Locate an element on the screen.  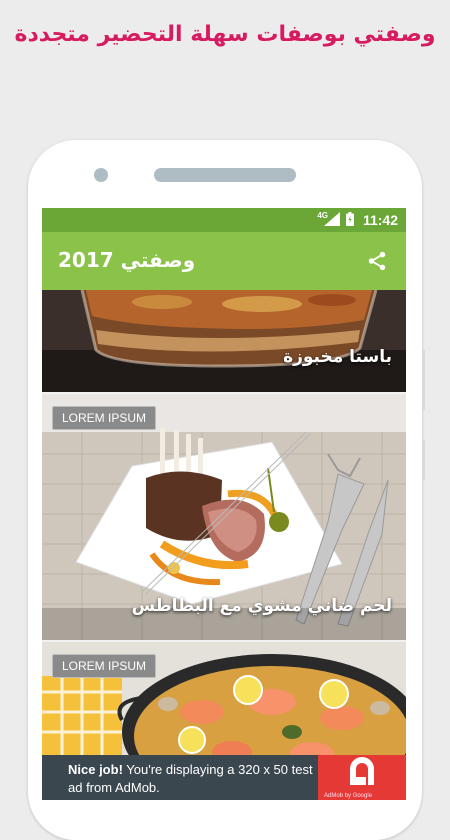
status-bar: 4G 11:42 is located at coordinates (224, 220).